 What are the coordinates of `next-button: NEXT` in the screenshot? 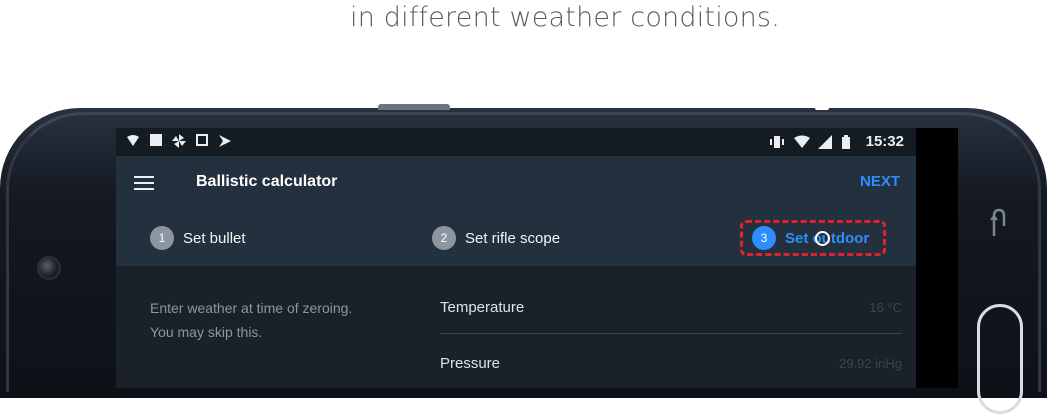 It's located at (880, 181).